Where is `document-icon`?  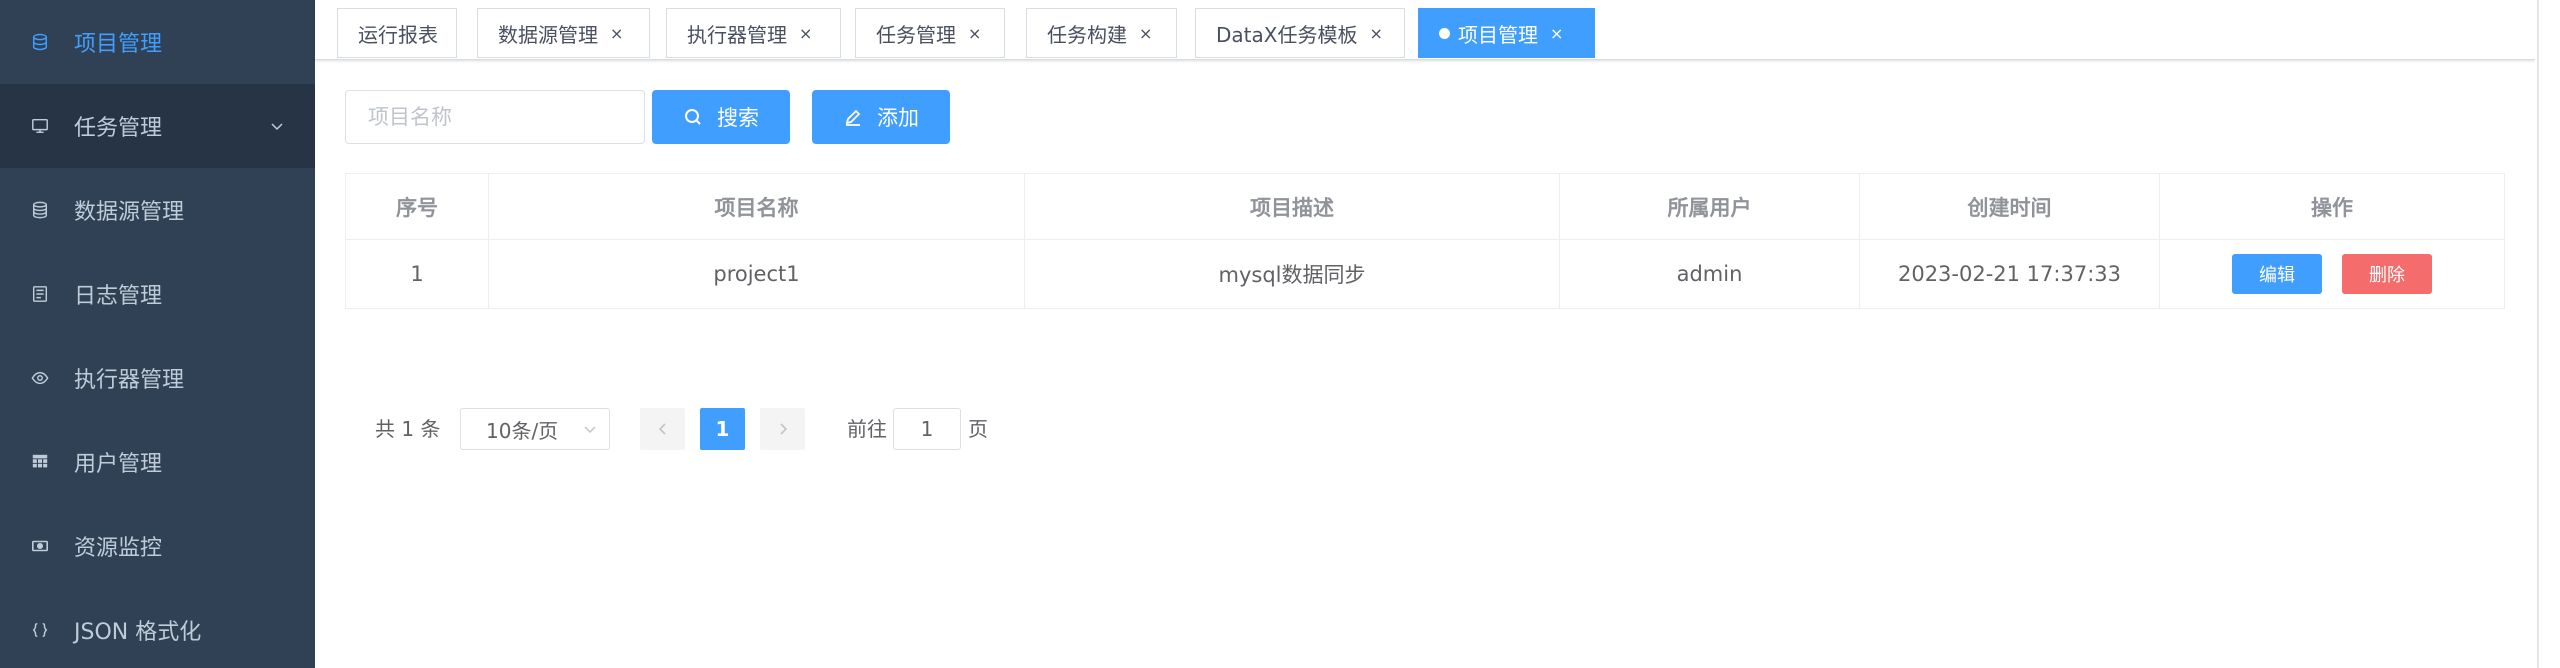 document-icon is located at coordinates (40, 294).